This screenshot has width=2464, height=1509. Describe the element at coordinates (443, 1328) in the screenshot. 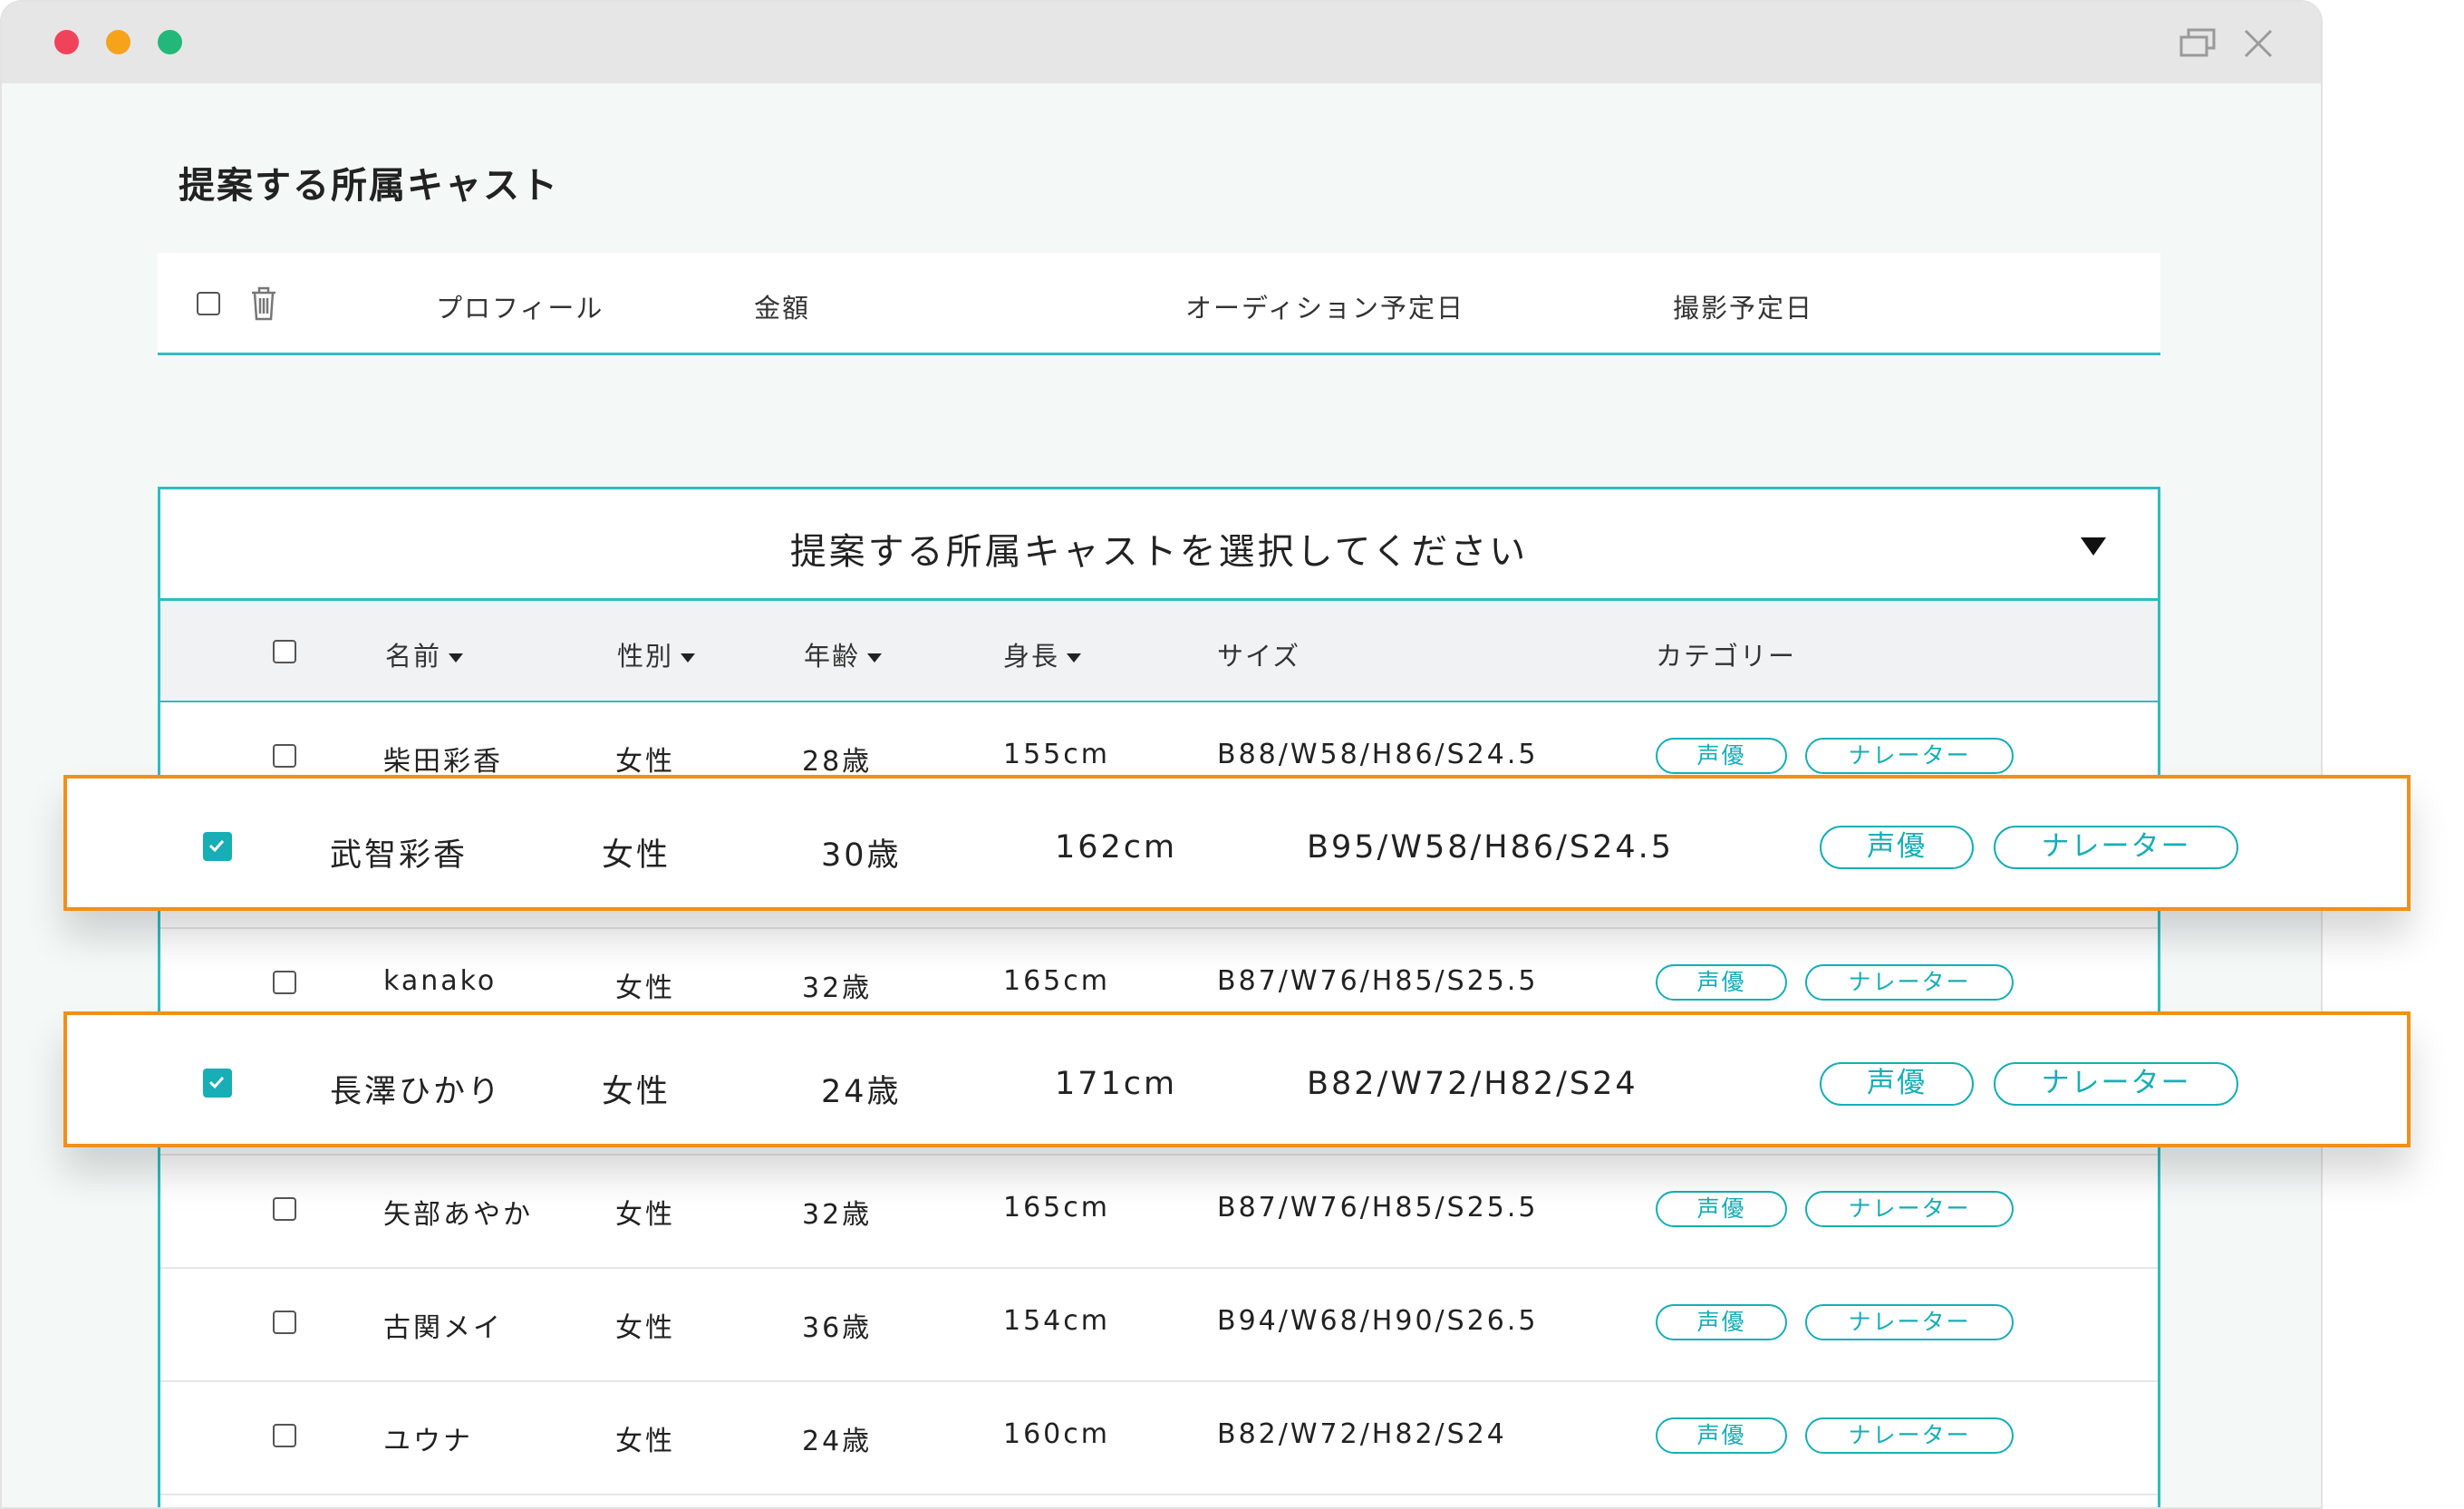

I see `cast-name: 古関メイ` at that location.